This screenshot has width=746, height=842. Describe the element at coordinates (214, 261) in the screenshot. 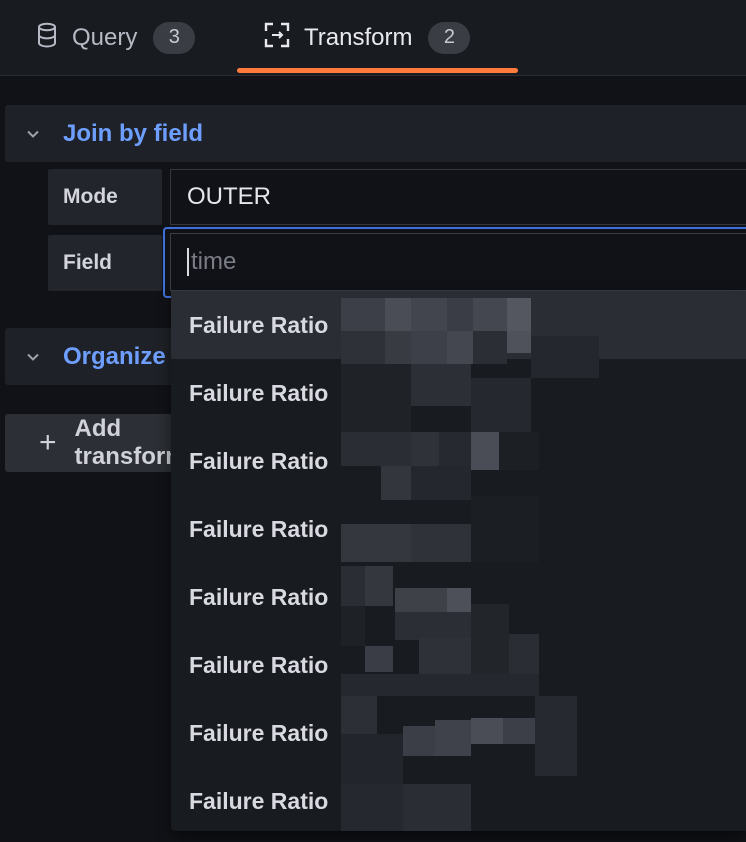

I see `field-input-placeholder: time` at that location.